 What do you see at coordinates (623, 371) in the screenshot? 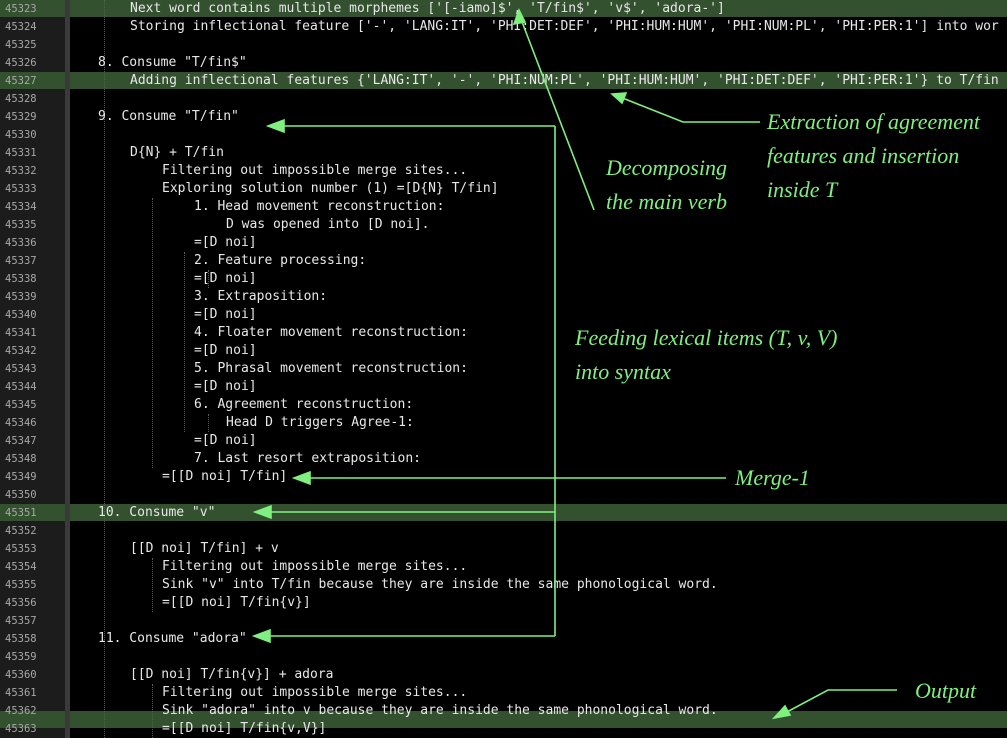
I see `annotation-feeding: into syntax` at bounding box center [623, 371].